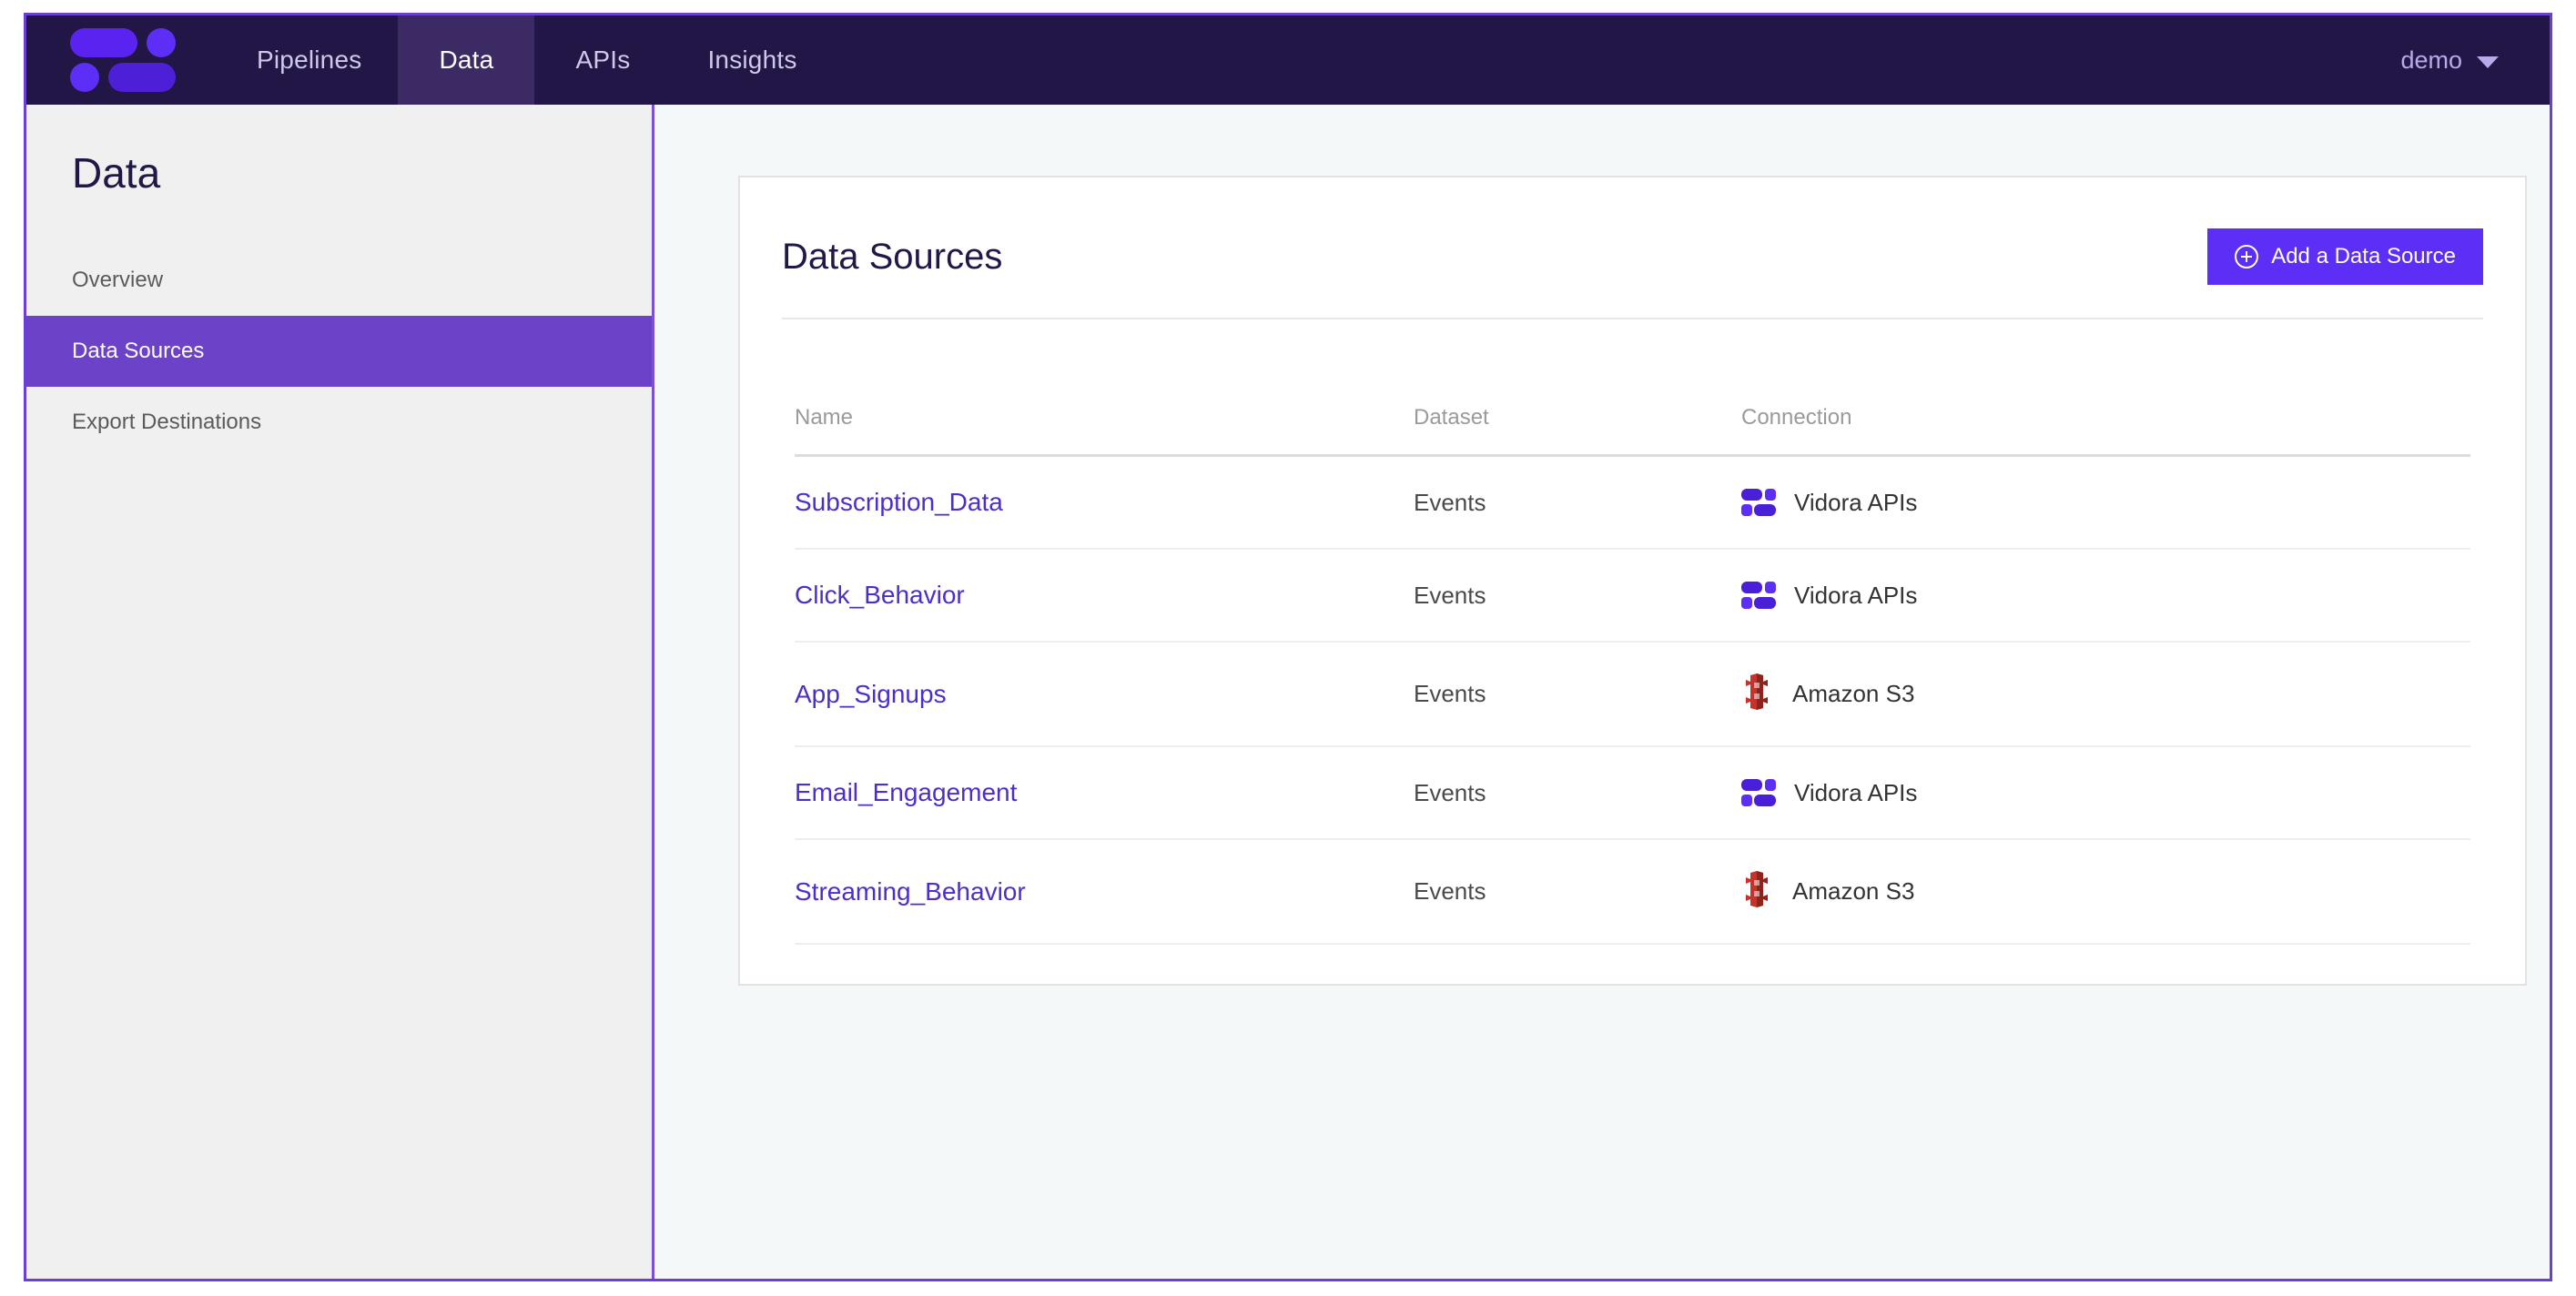  Describe the element at coordinates (118, 280) in the screenshot. I see `sidebar-item-label: Overview` at that location.